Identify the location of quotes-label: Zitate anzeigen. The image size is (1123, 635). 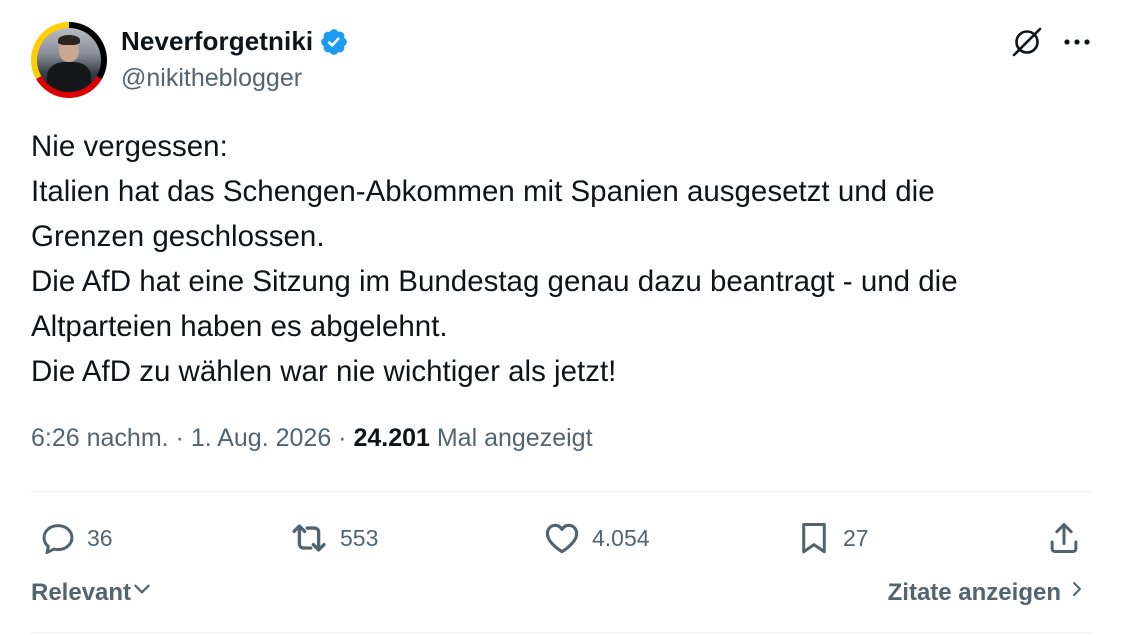
(974, 592).